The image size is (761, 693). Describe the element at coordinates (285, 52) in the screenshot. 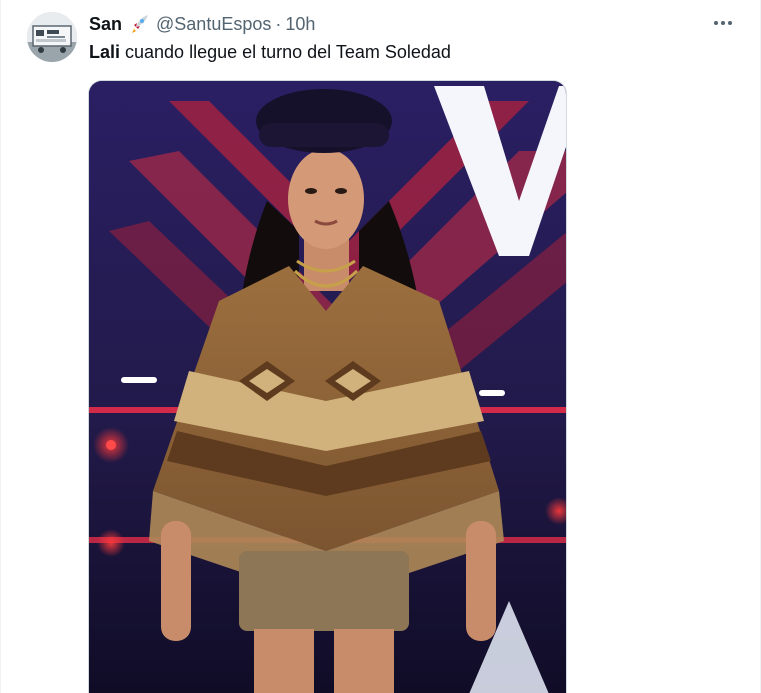

I see `tweet-text-body: cuando llegue el turno del Team Soledad` at that location.